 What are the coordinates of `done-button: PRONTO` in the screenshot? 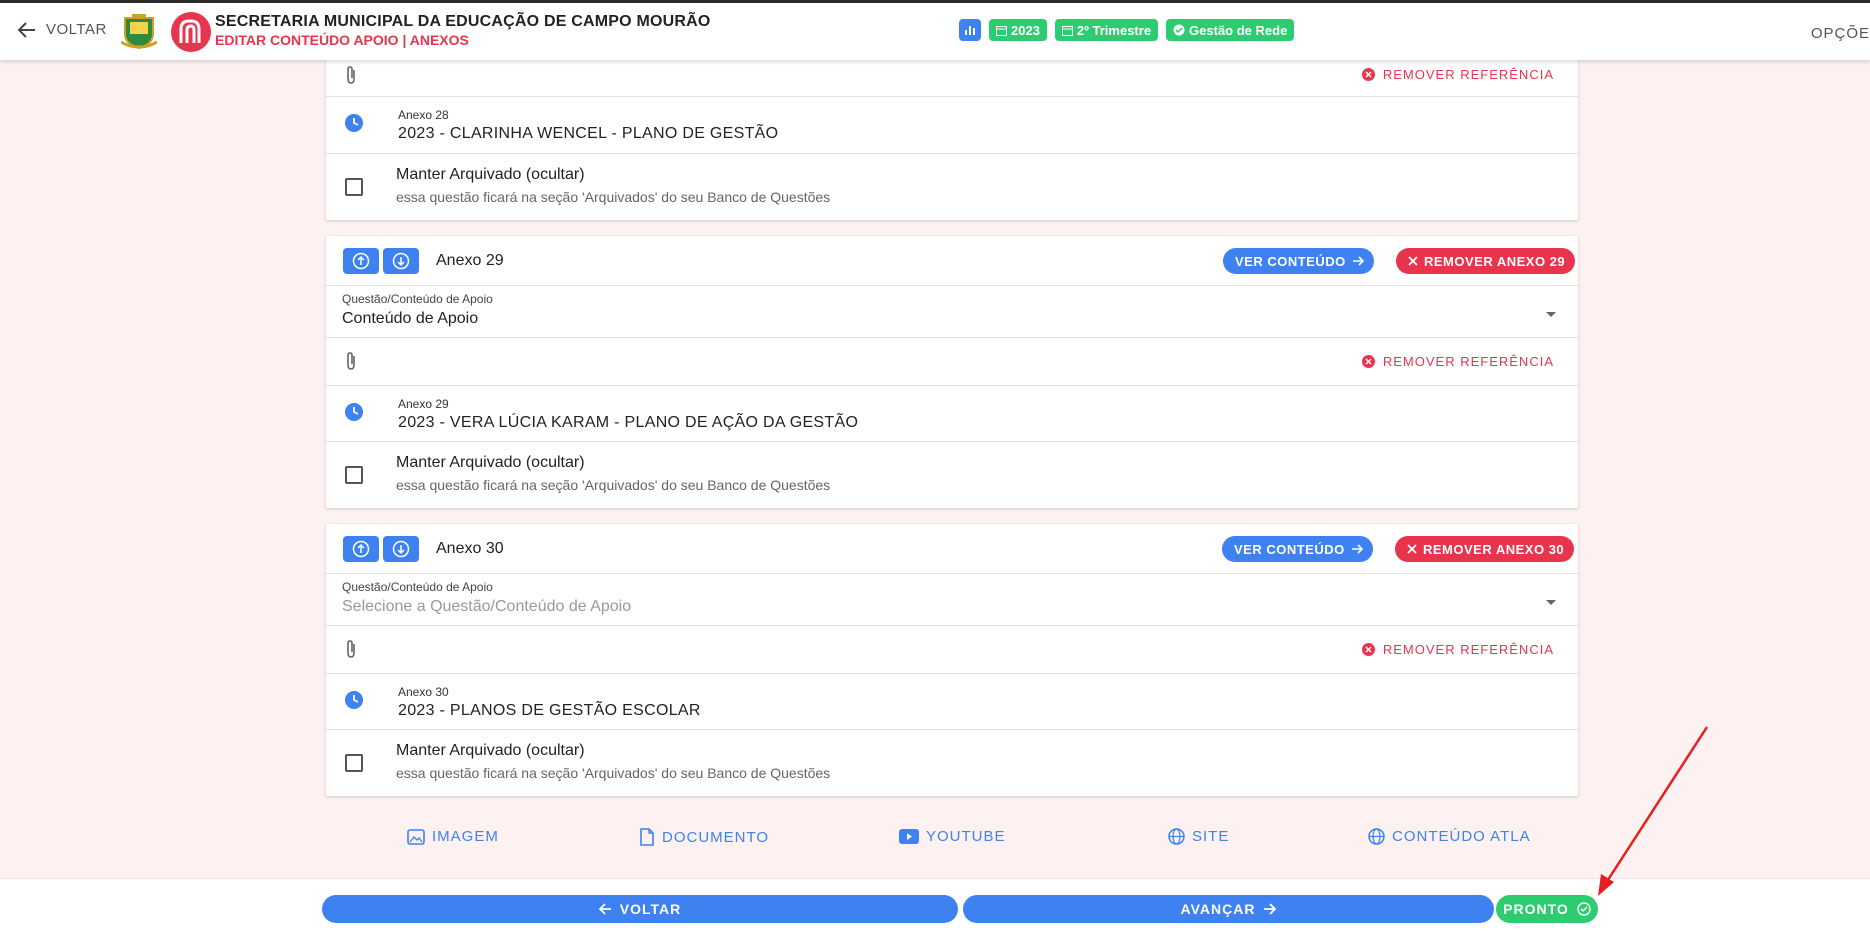 It's located at (1547, 909).